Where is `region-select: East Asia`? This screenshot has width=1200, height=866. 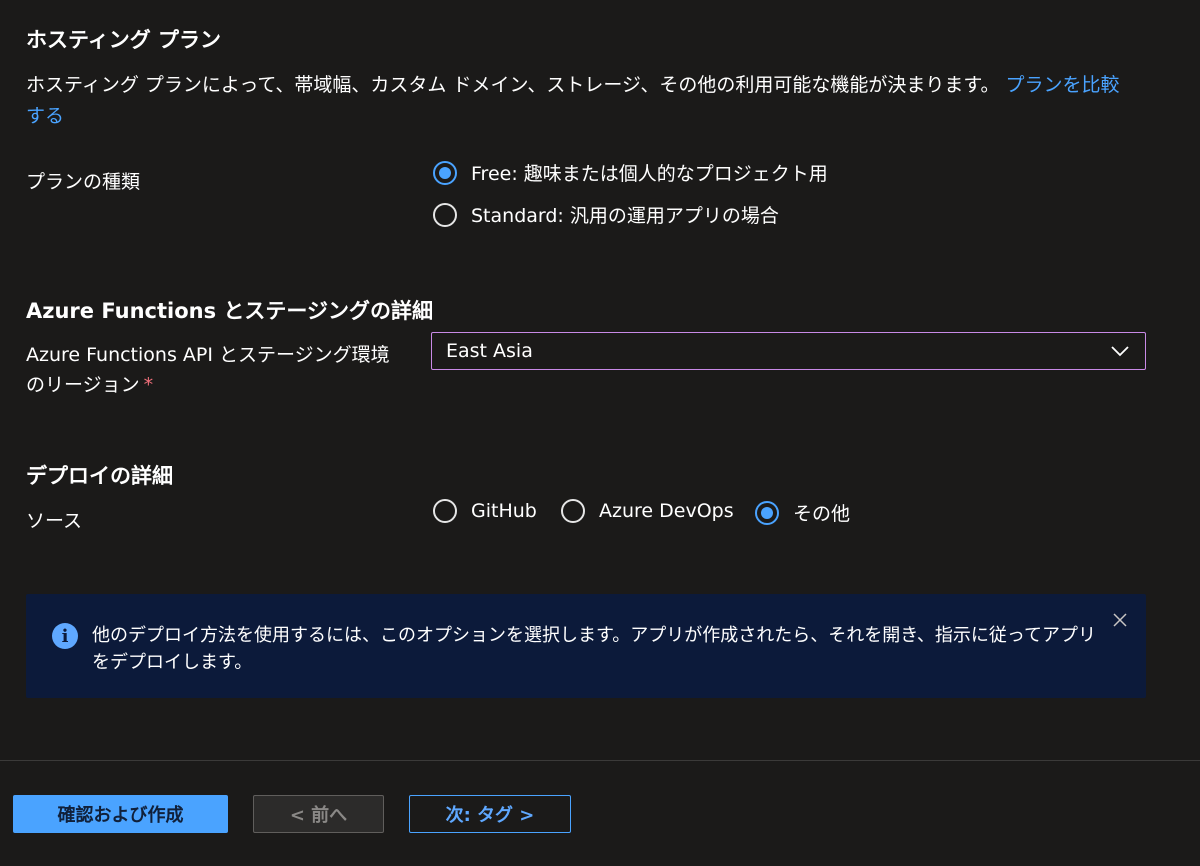
region-select: East Asia is located at coordinates (788, 351).